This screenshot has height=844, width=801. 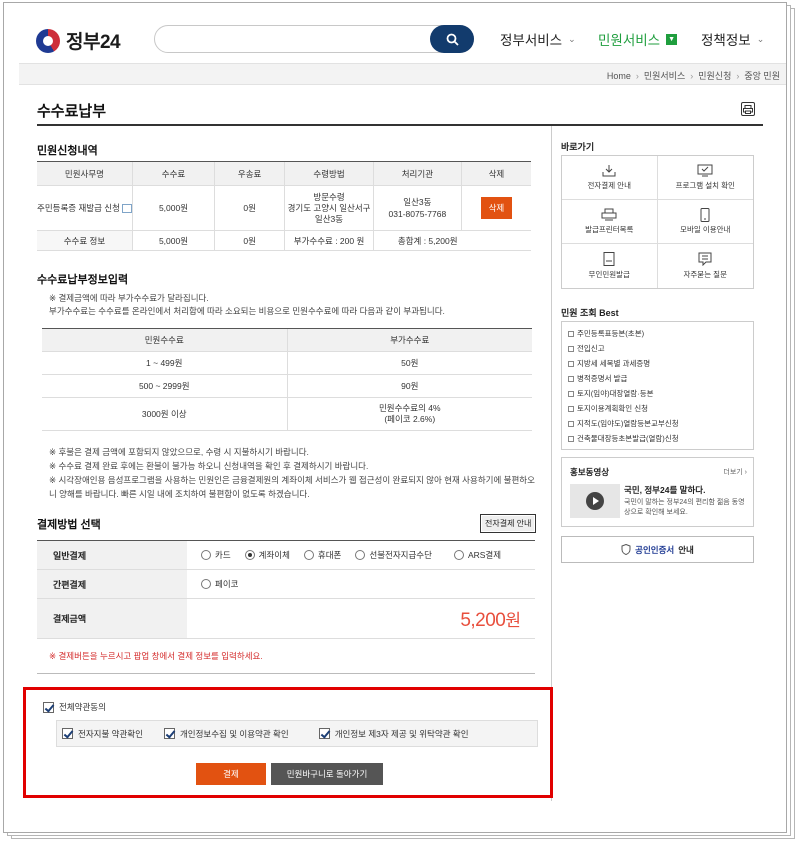 I want to click on quick-link-label: 전자결제 안내, so click(x=609, y=185).